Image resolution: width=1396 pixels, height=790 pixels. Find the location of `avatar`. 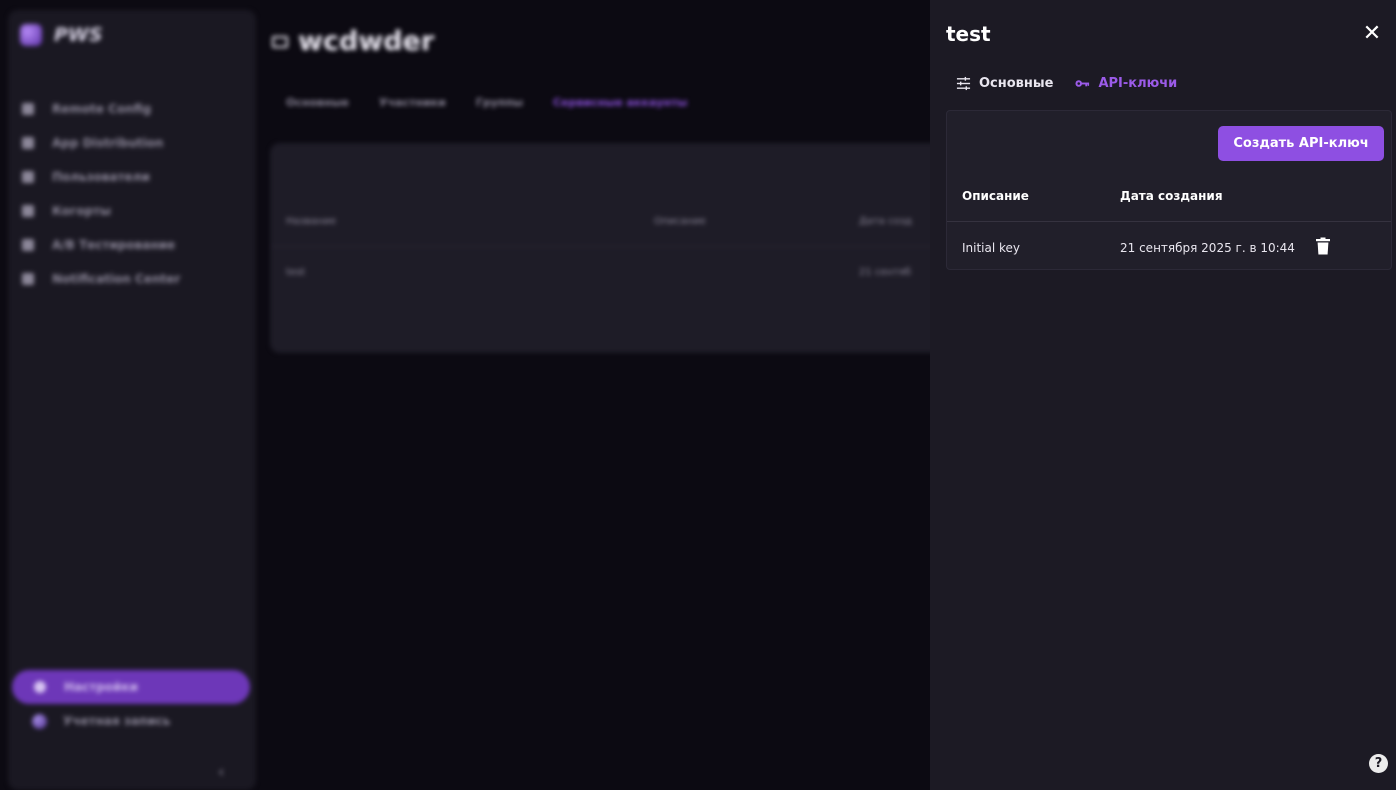

avatar is located at coordinates (39, 721).